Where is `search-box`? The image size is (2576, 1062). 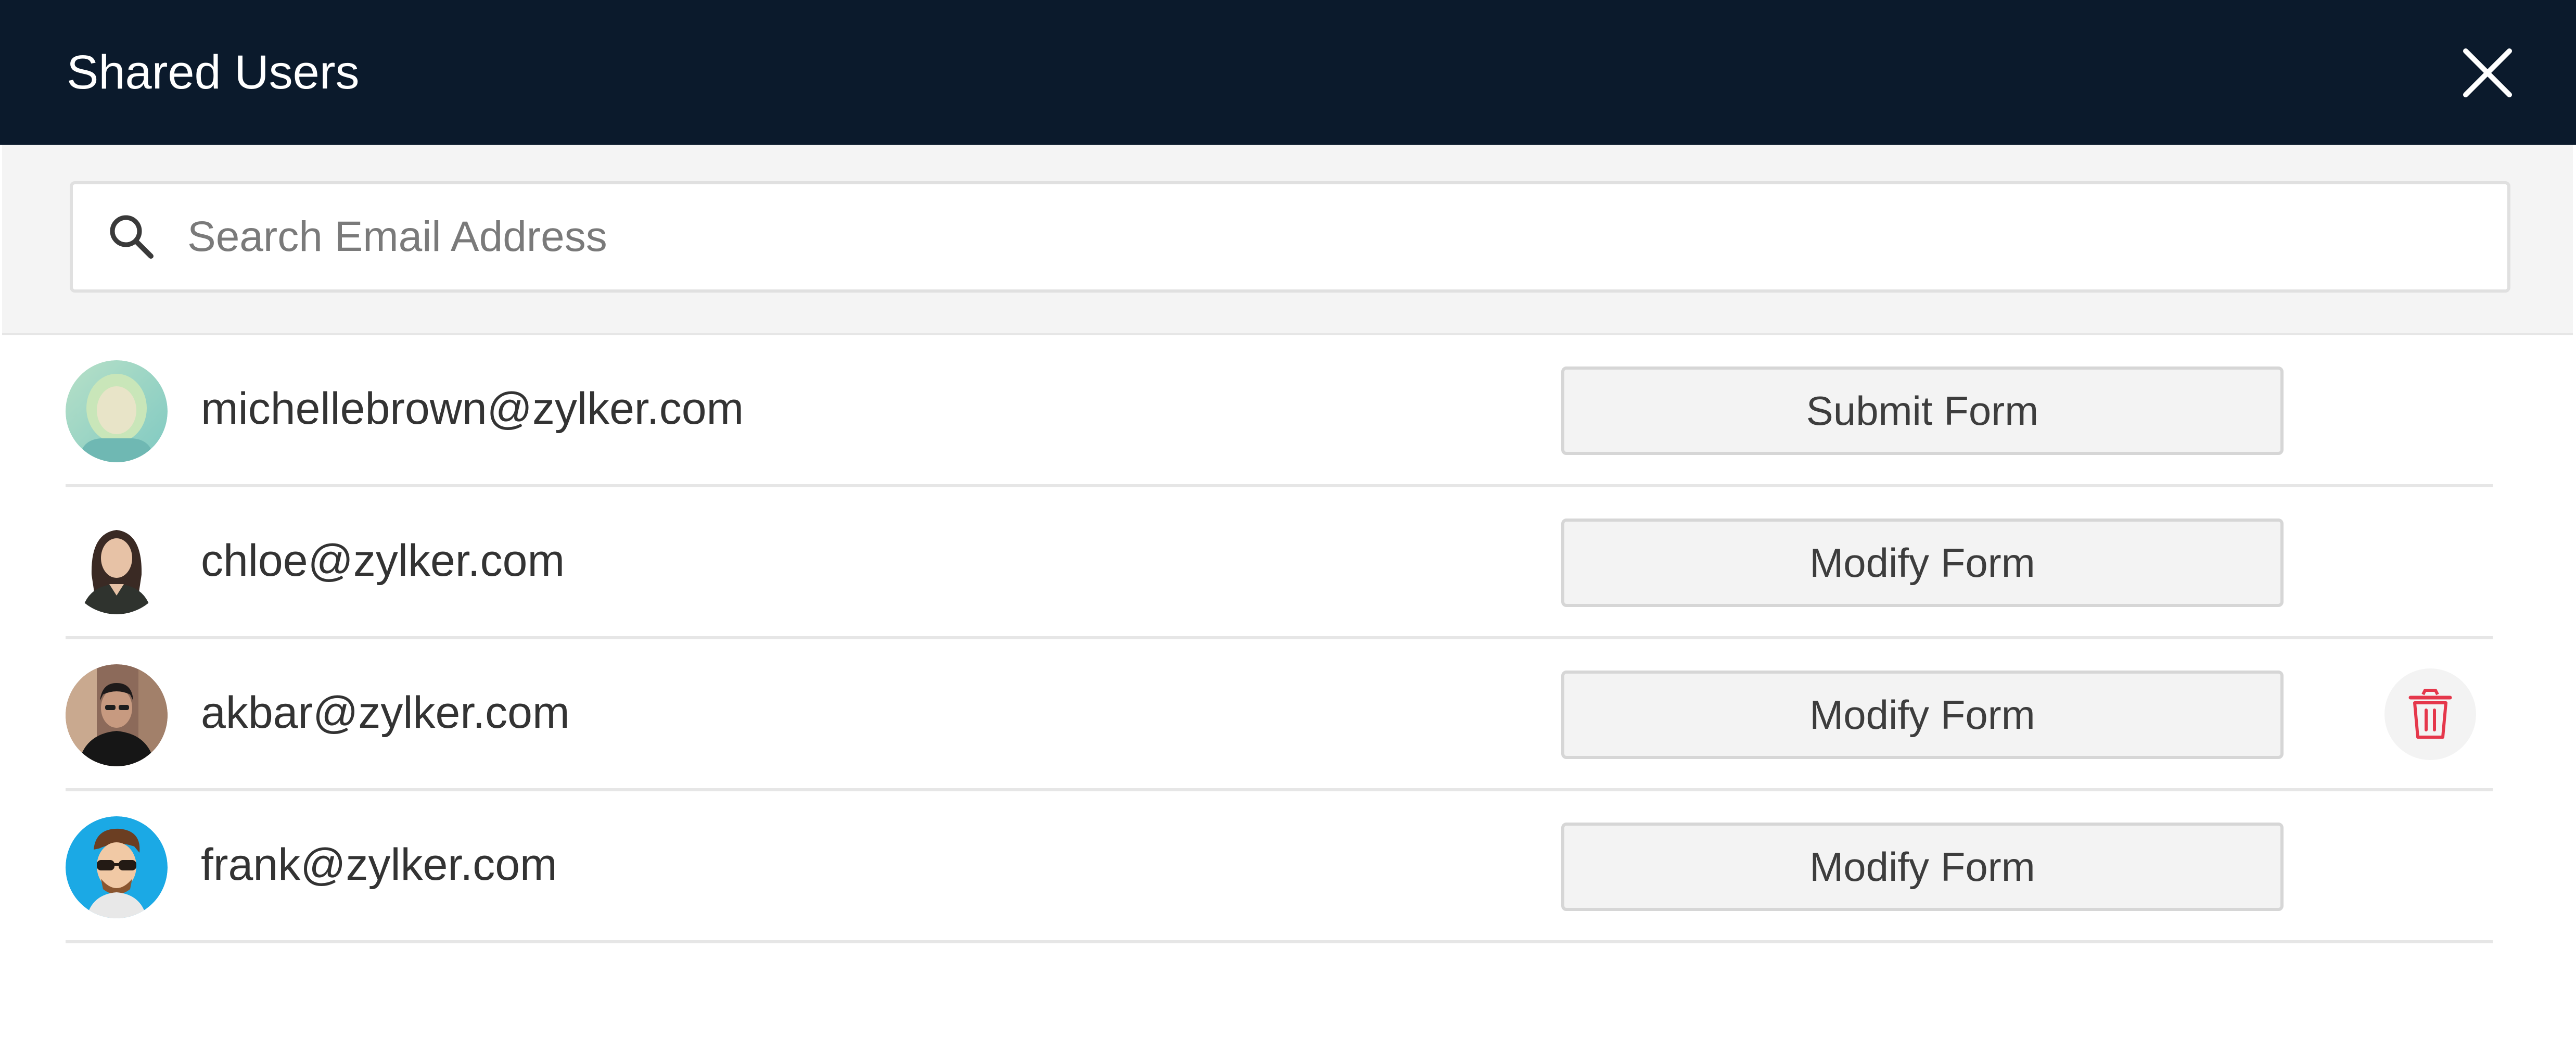 search-box is located at coordinates (1290, 237).